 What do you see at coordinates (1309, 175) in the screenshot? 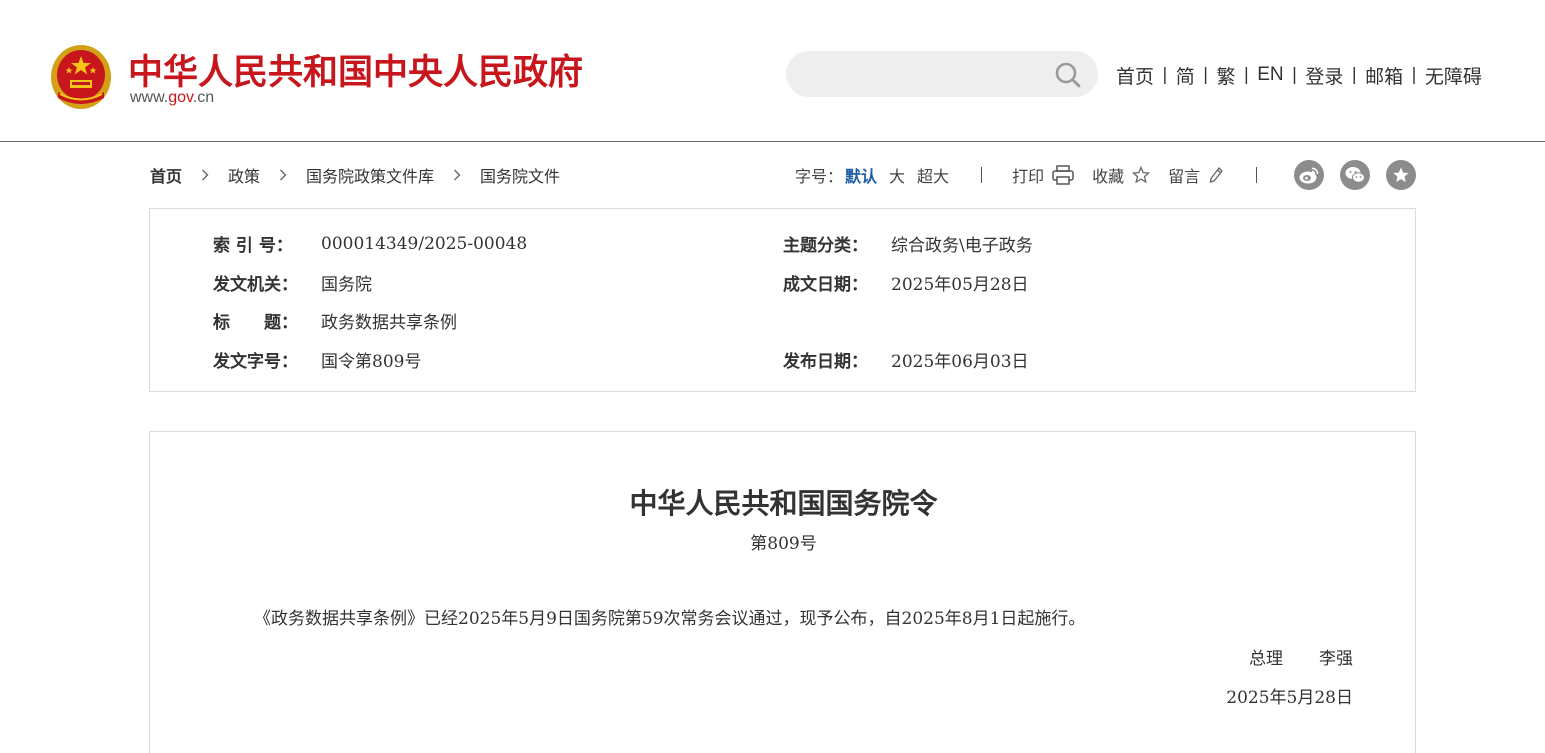
I see `weibo-icon` at bounding box center [1309, 175].